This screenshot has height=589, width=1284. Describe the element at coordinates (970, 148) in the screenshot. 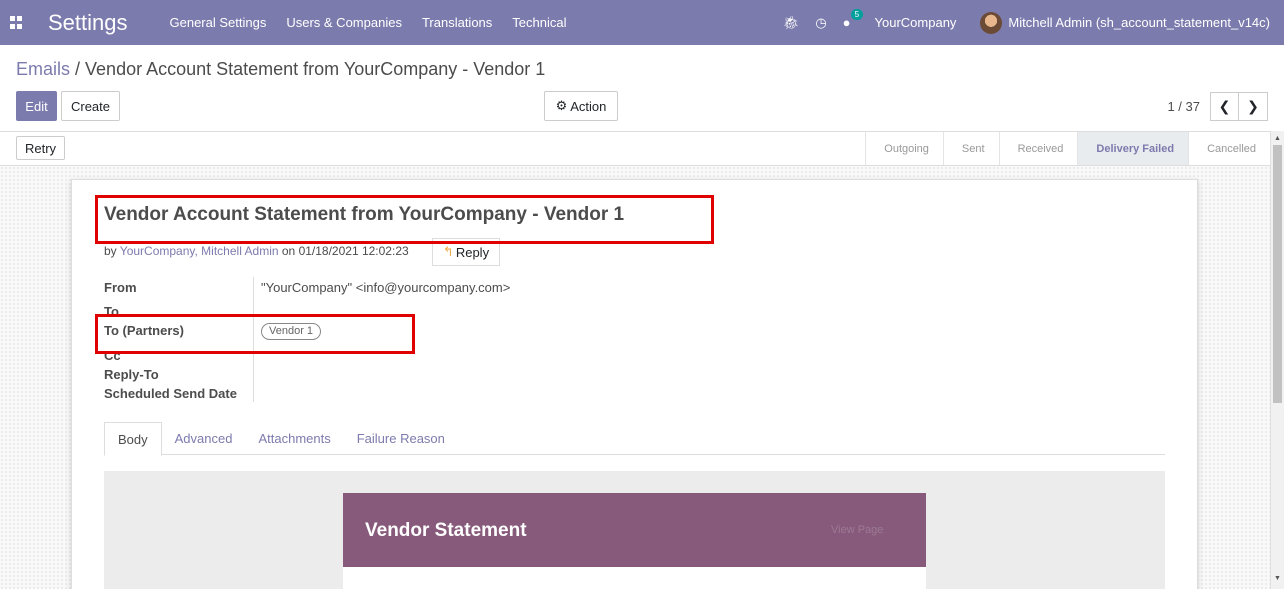

I see `stage-sent: Sent` at that location.